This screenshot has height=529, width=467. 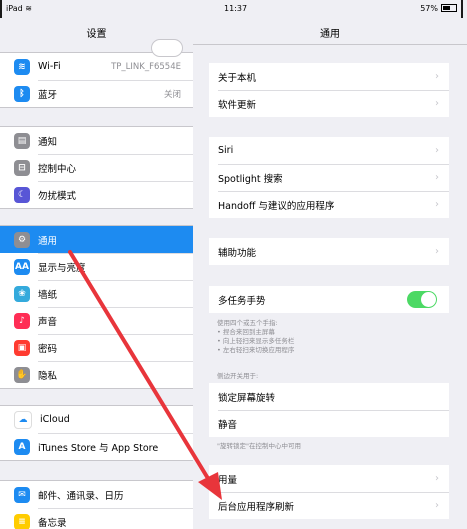 What do you see at coordinates (22, 194) in the screenshot?
I see `moon-icon: ☾` at bounding box center [22, 194].